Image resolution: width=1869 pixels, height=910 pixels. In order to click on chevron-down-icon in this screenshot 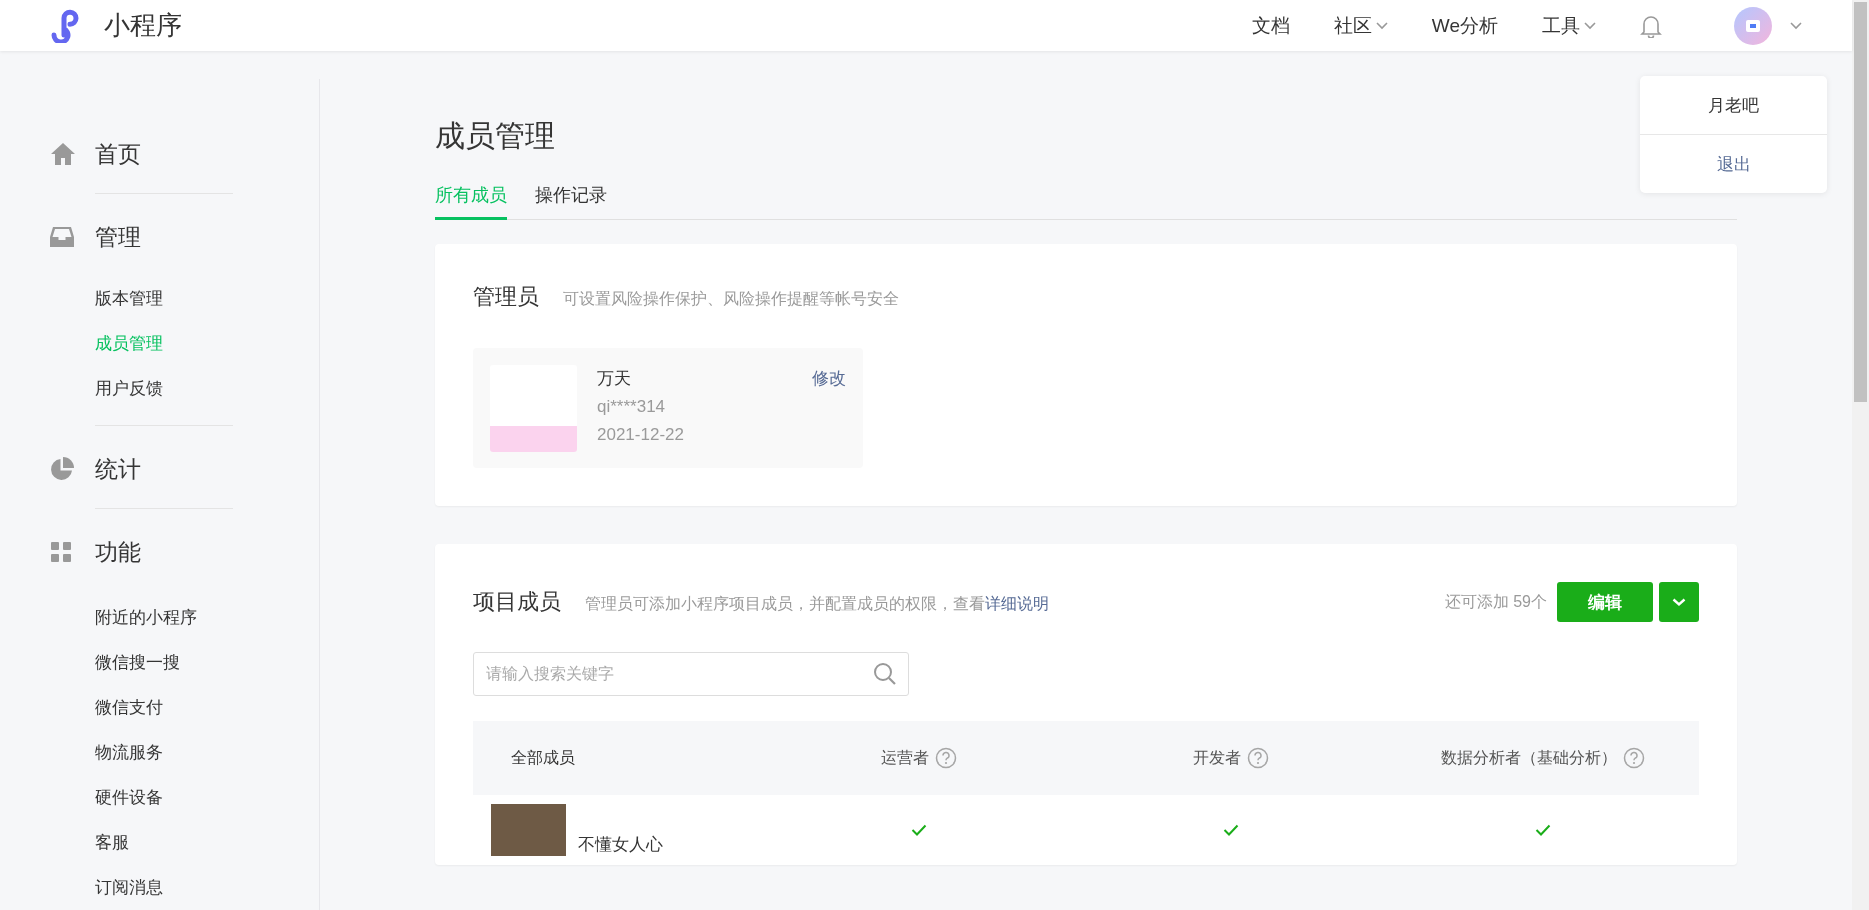, I will do `click(1796, 25)`.